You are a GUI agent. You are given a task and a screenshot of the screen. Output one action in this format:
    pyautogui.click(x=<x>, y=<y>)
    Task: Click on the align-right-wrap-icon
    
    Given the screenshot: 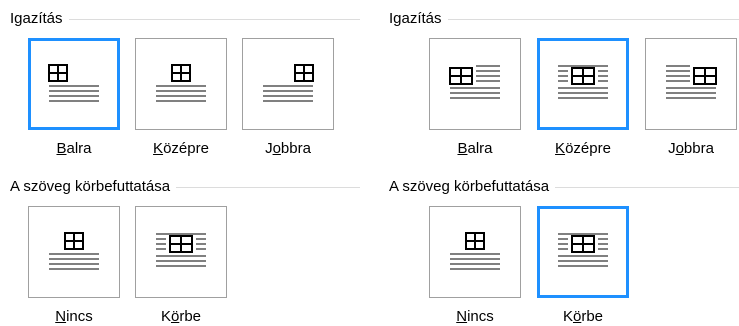 What is the action you would take?
    pyautogui.click(x=691, y=82)
    